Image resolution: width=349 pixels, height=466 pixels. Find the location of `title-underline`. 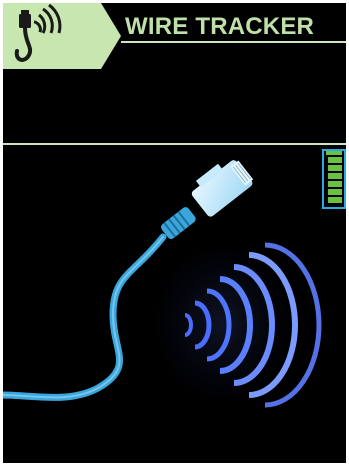

title-underline is located at coordinates (233, 42).